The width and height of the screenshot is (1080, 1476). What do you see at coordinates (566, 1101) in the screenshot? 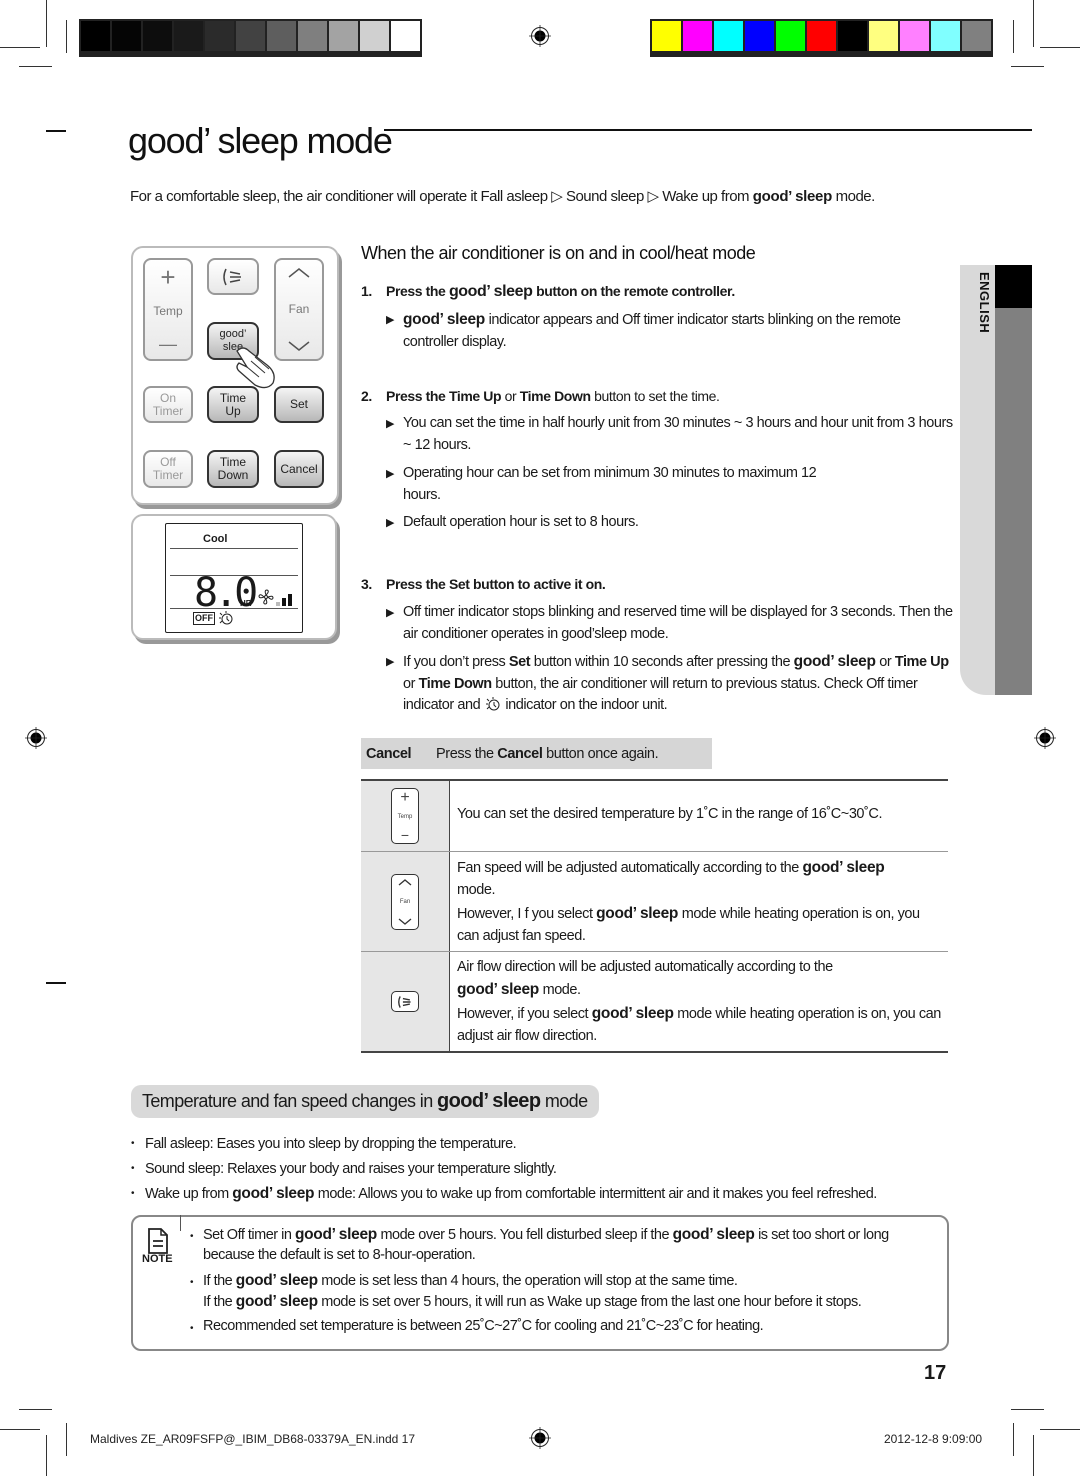
I see `heading-text: mode` at bounding box center [566, 1101].